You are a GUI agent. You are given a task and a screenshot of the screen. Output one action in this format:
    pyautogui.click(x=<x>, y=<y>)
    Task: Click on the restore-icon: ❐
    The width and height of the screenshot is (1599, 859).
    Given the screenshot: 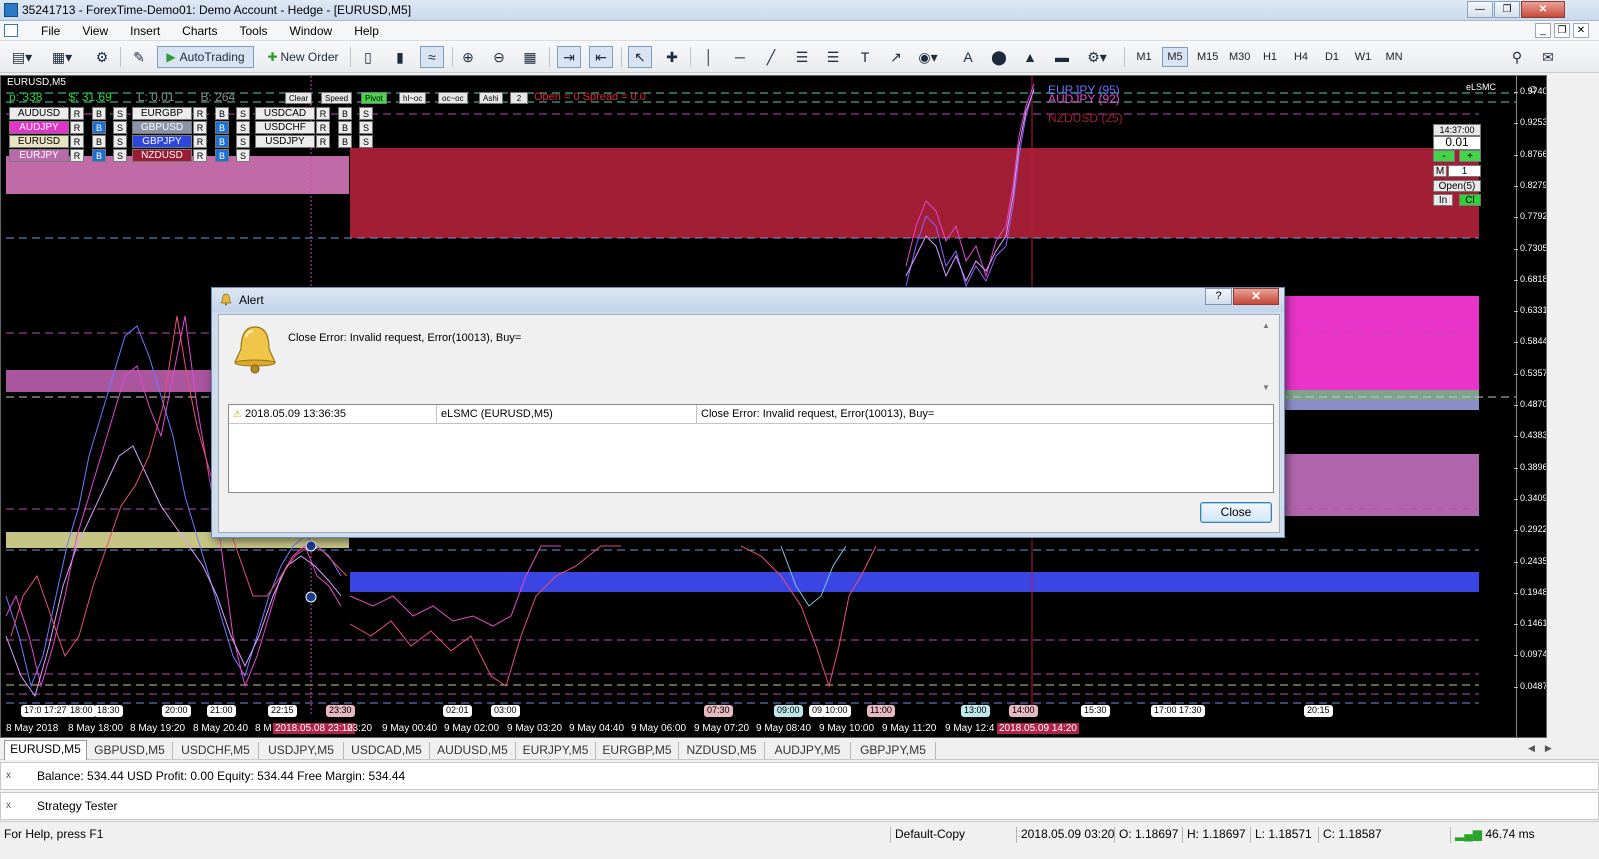 What is the action you would take?
    pyautogui.click(x=1507, y=9)
    